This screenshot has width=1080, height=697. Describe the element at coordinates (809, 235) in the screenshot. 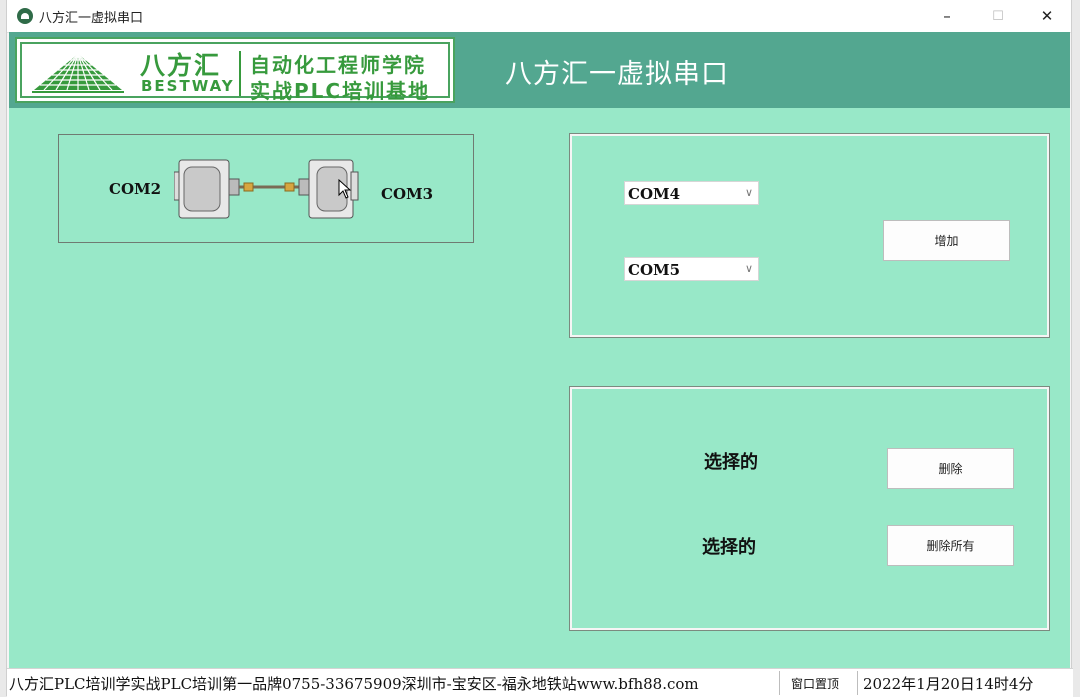

I see `add-port-panel: COM4 ∨ COM5 ∨ 增加` at that location.